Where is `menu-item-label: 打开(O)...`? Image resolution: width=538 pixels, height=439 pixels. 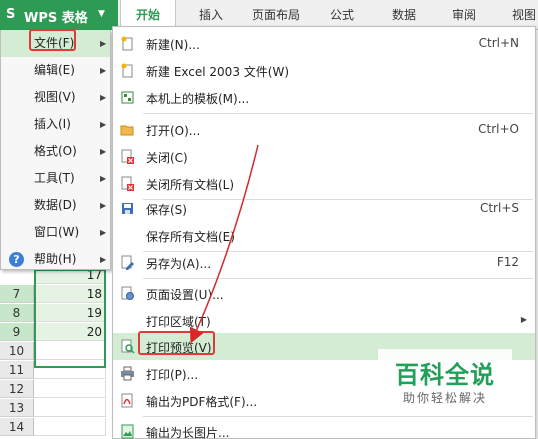 menu-item-label: 打开(O)... is located at coordinates (173, 131).